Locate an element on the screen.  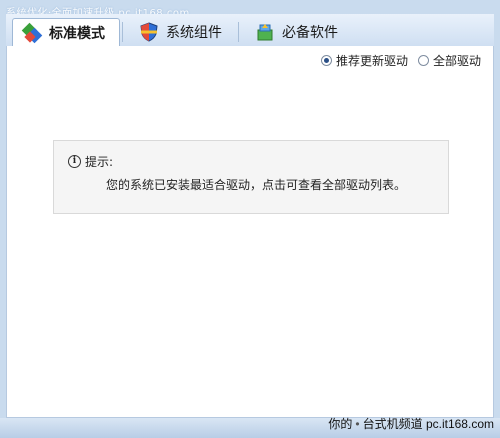
notice-header: i 提示: is located at coordinates (90, 161).